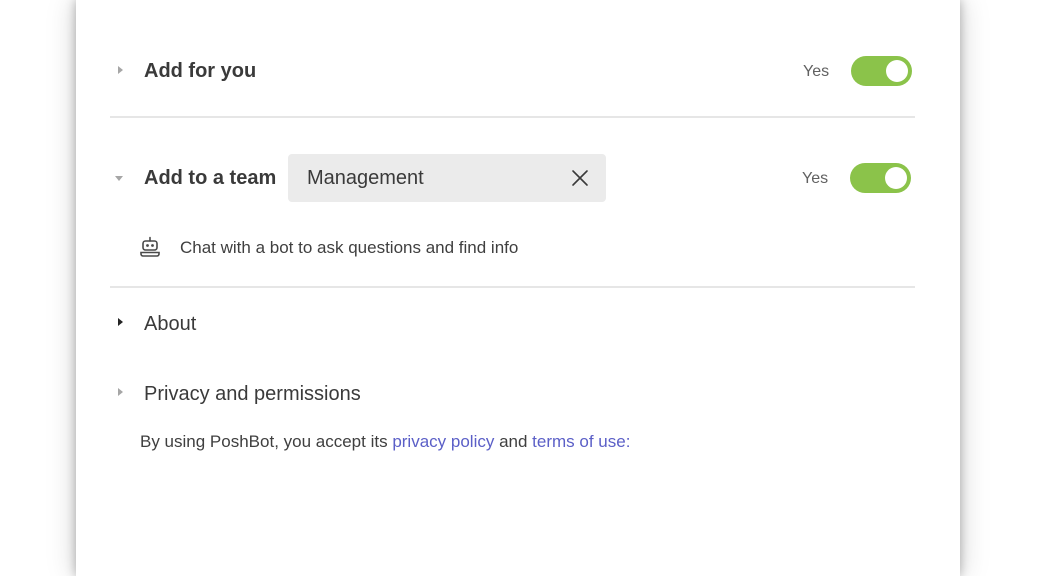 The height and width of the screenshot is (576, 1038). I want to click on terms-of-use-link: terms of use, so click(579, 441).